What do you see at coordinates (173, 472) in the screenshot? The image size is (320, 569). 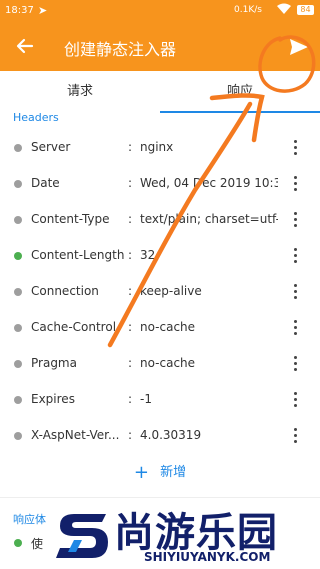 I see `add-header-label: 新增` at bounding box center [173, 472].